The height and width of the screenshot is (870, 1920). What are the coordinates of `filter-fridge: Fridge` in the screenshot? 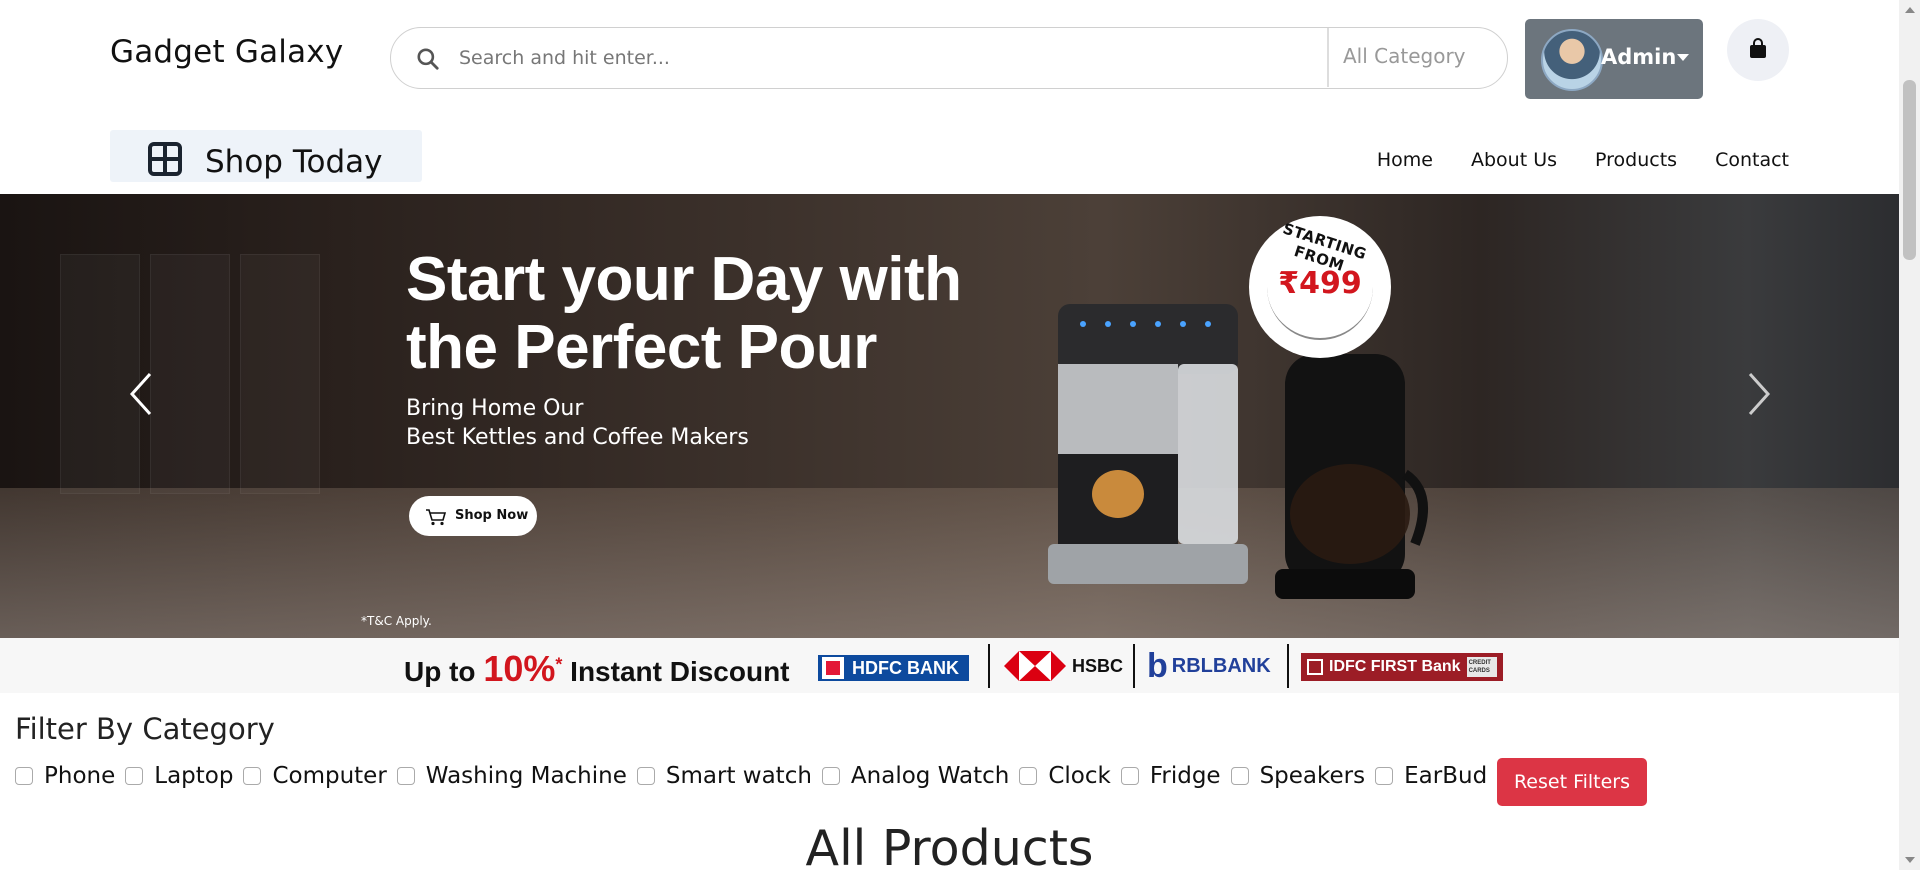 It's located at (1170, 776).